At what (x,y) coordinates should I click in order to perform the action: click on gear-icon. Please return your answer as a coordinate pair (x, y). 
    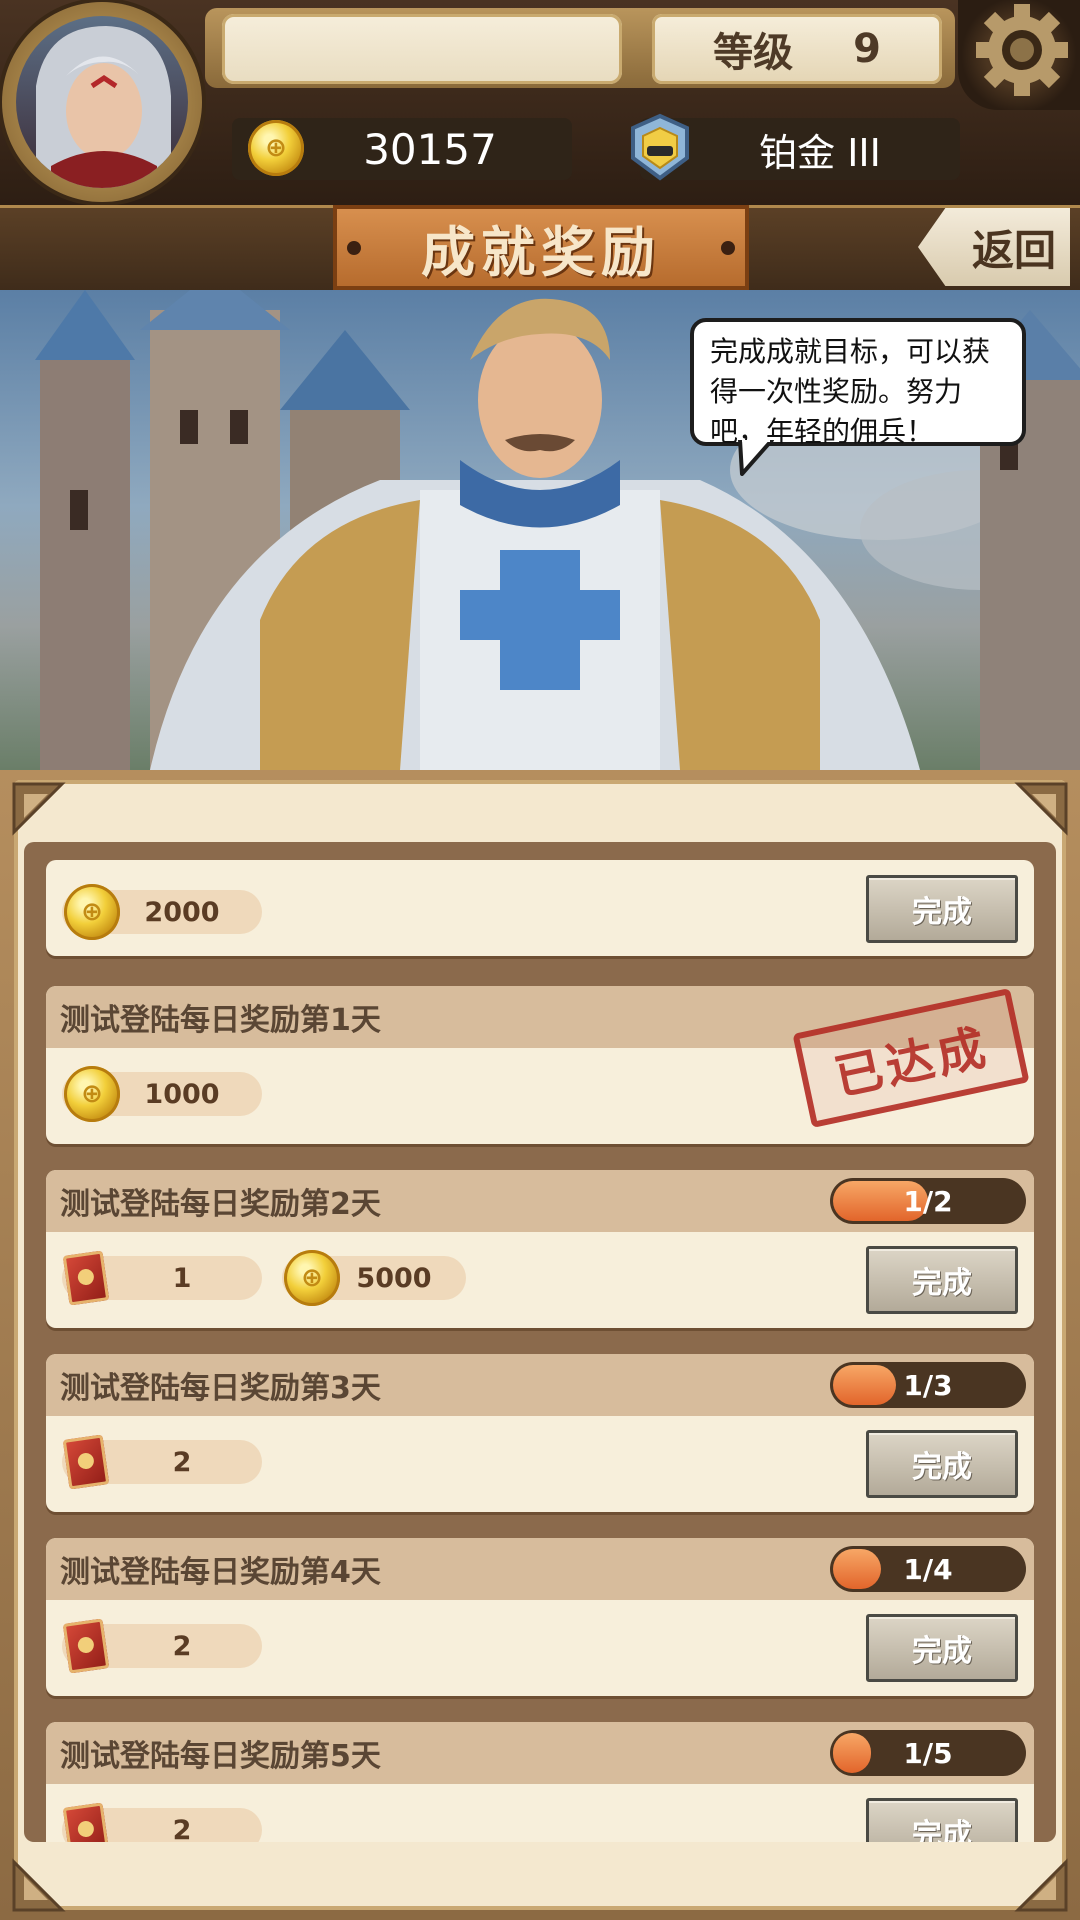
    Looking at the image, I should click on (1022, 50).